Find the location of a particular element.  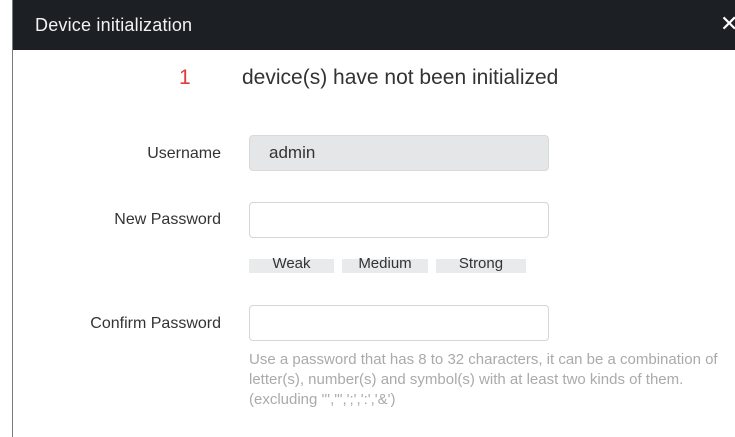

strength-weak: Weak is located at coordinates (291, 264).